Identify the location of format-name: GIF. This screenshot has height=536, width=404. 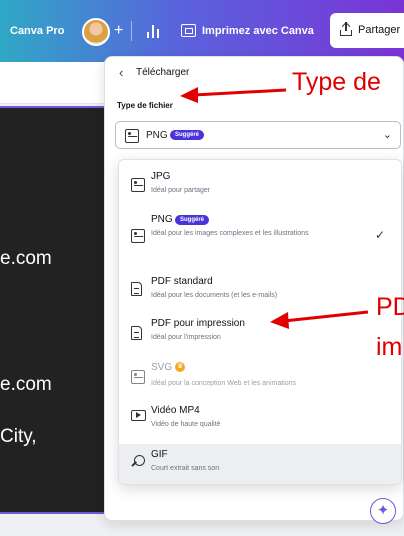
(159, 454).